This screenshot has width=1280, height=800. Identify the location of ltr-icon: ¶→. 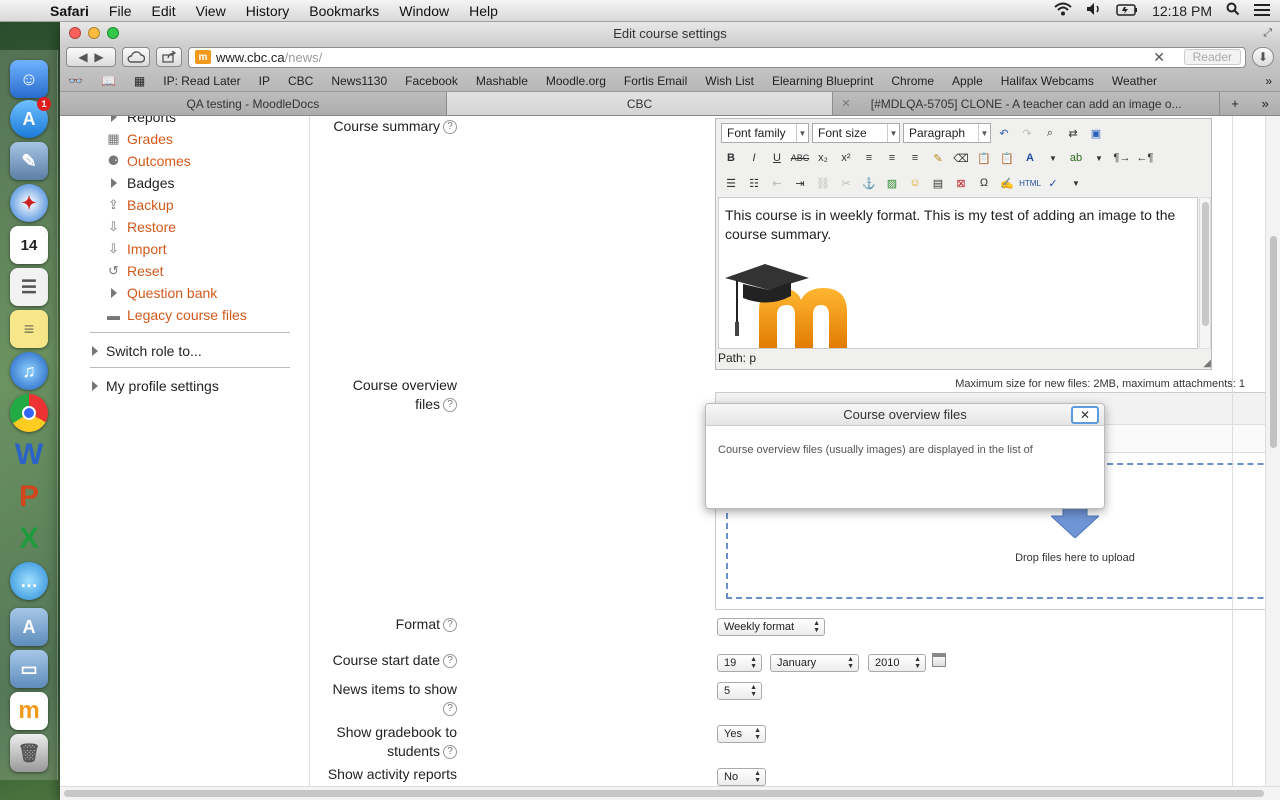
(1122, 158).